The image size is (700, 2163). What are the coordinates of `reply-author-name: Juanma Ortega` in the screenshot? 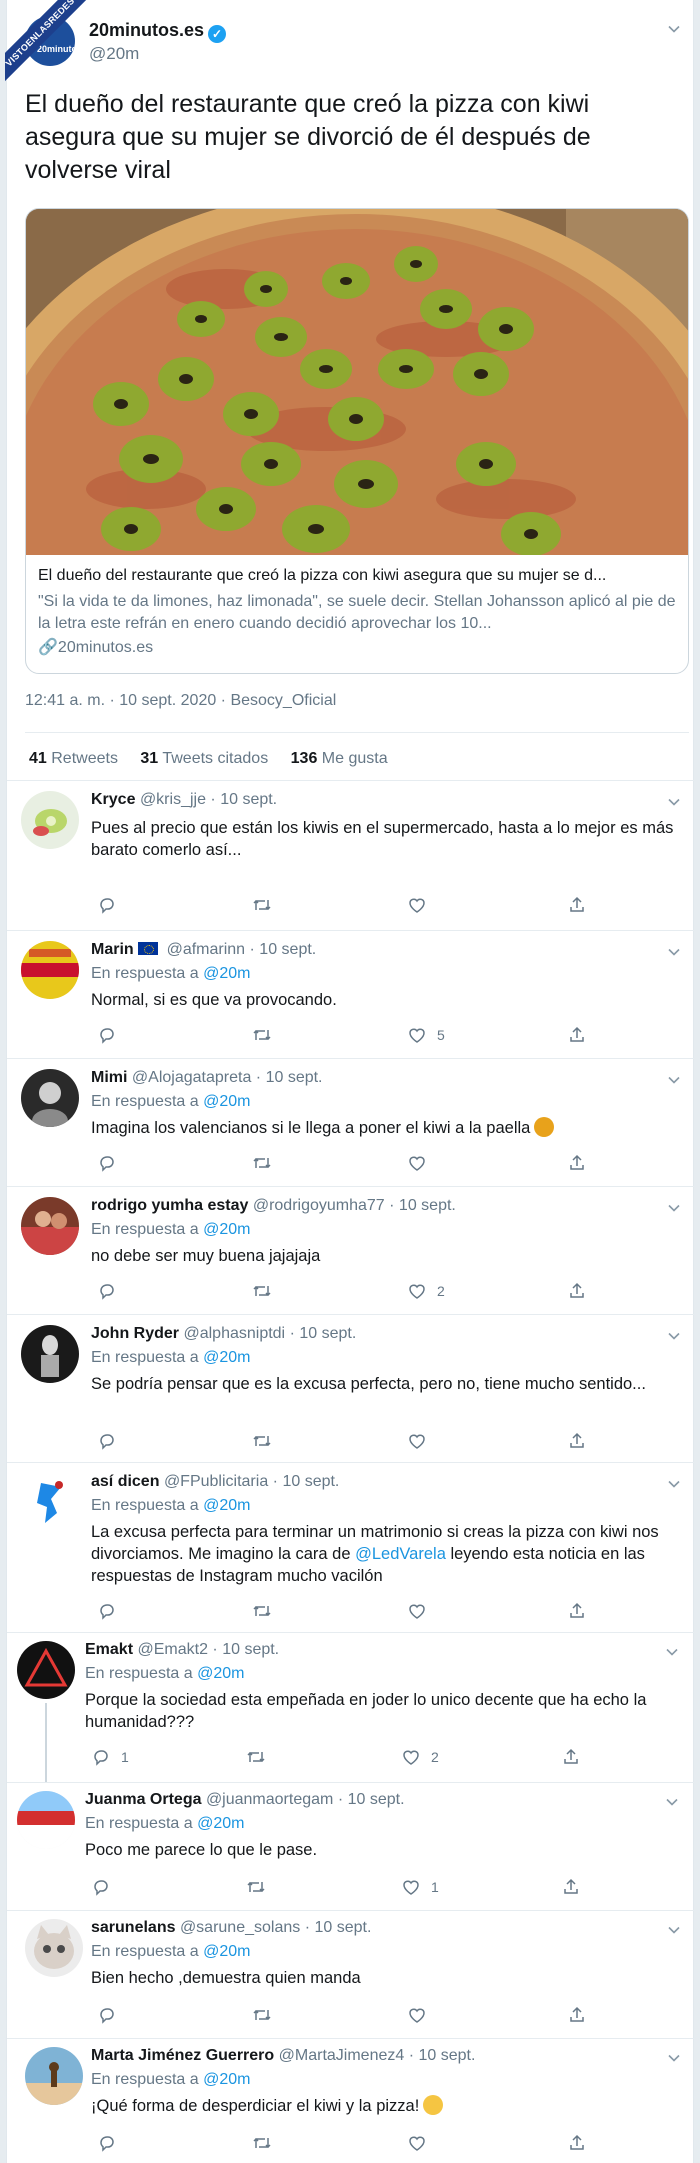 It's located at (143, 1799).